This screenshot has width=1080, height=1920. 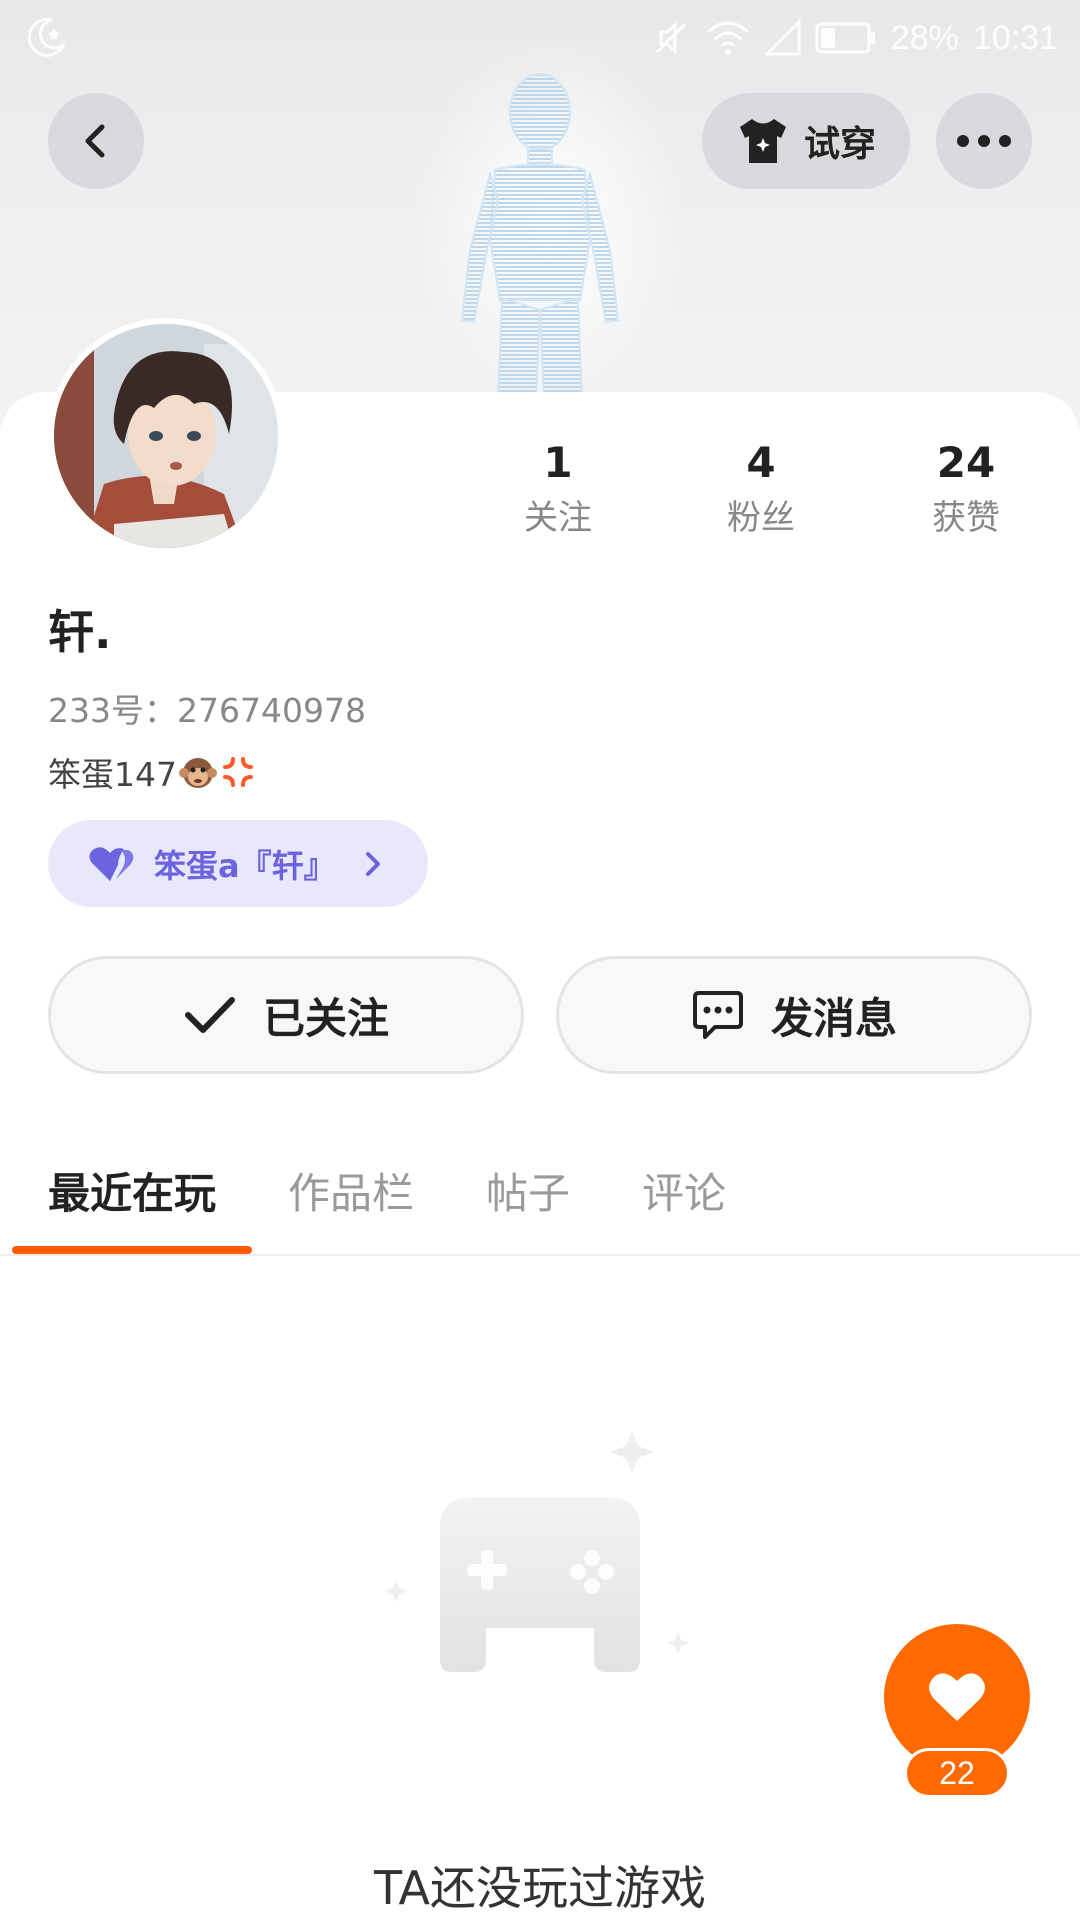 What do you see at coordinates (782, 37) in the screenshot?
I see `signal-icon` at bounding box center [782, 37].